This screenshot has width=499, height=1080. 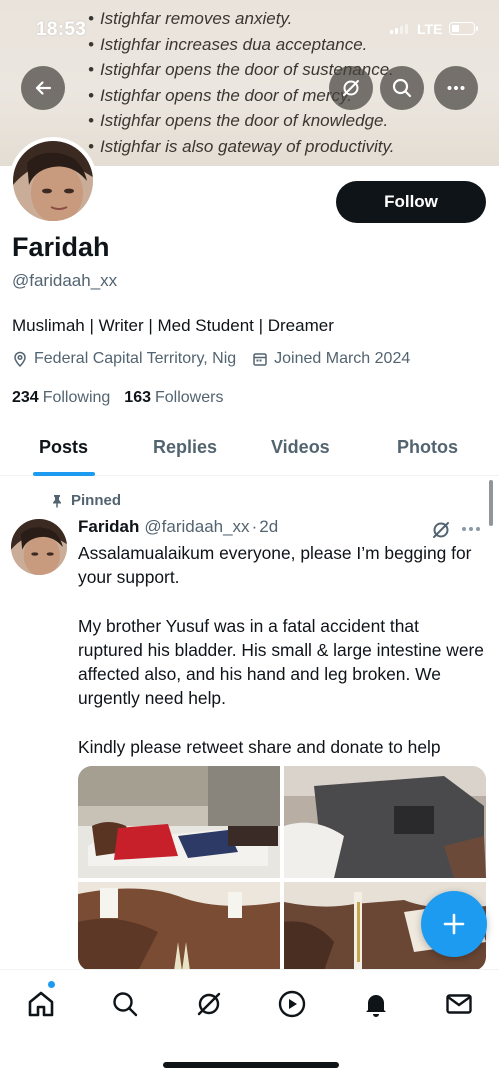 I want to click on nav-search, so click(x=125, y=1004).